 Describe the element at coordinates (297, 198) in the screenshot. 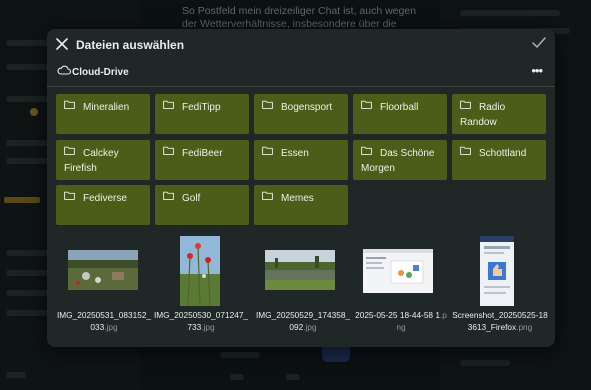

I see `folder-name: Memes` at that location.